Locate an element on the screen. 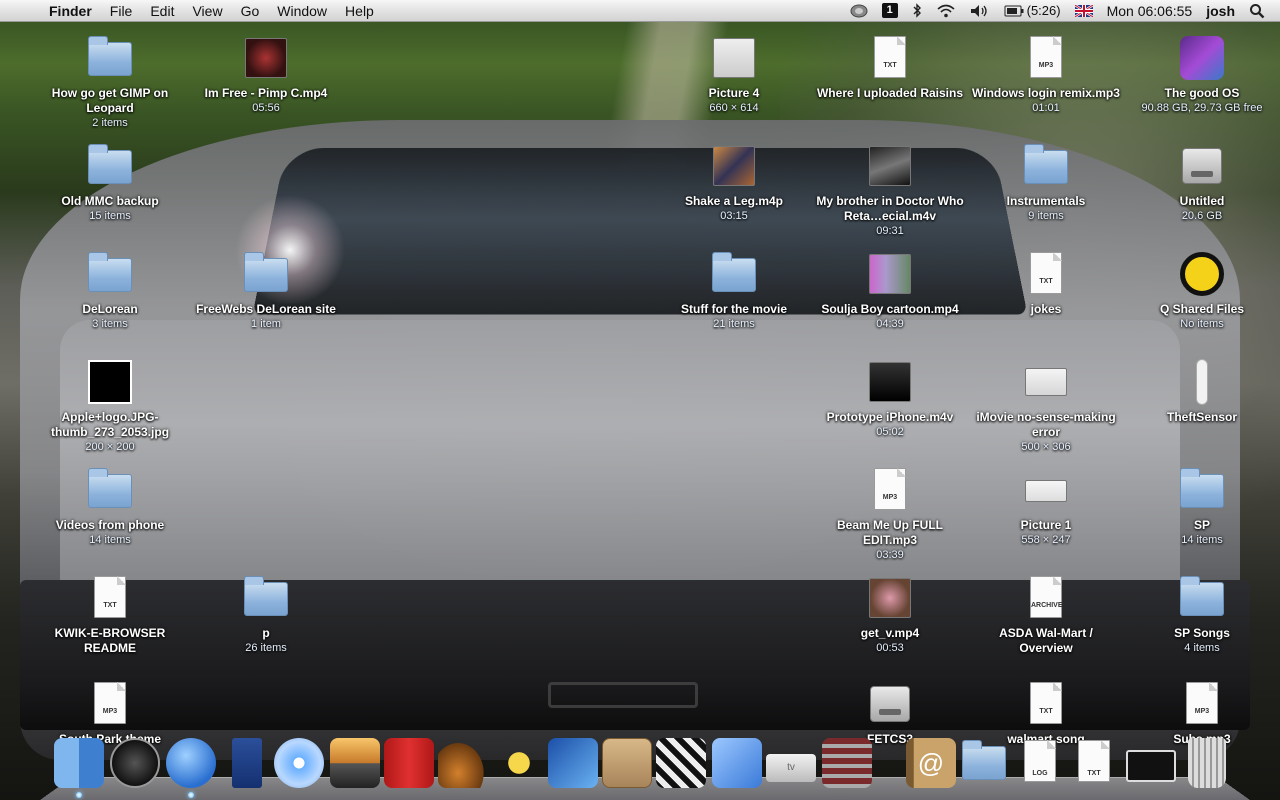 This screenshot has height=800, width=1280. dock-network is located at coordinates (847, 763).